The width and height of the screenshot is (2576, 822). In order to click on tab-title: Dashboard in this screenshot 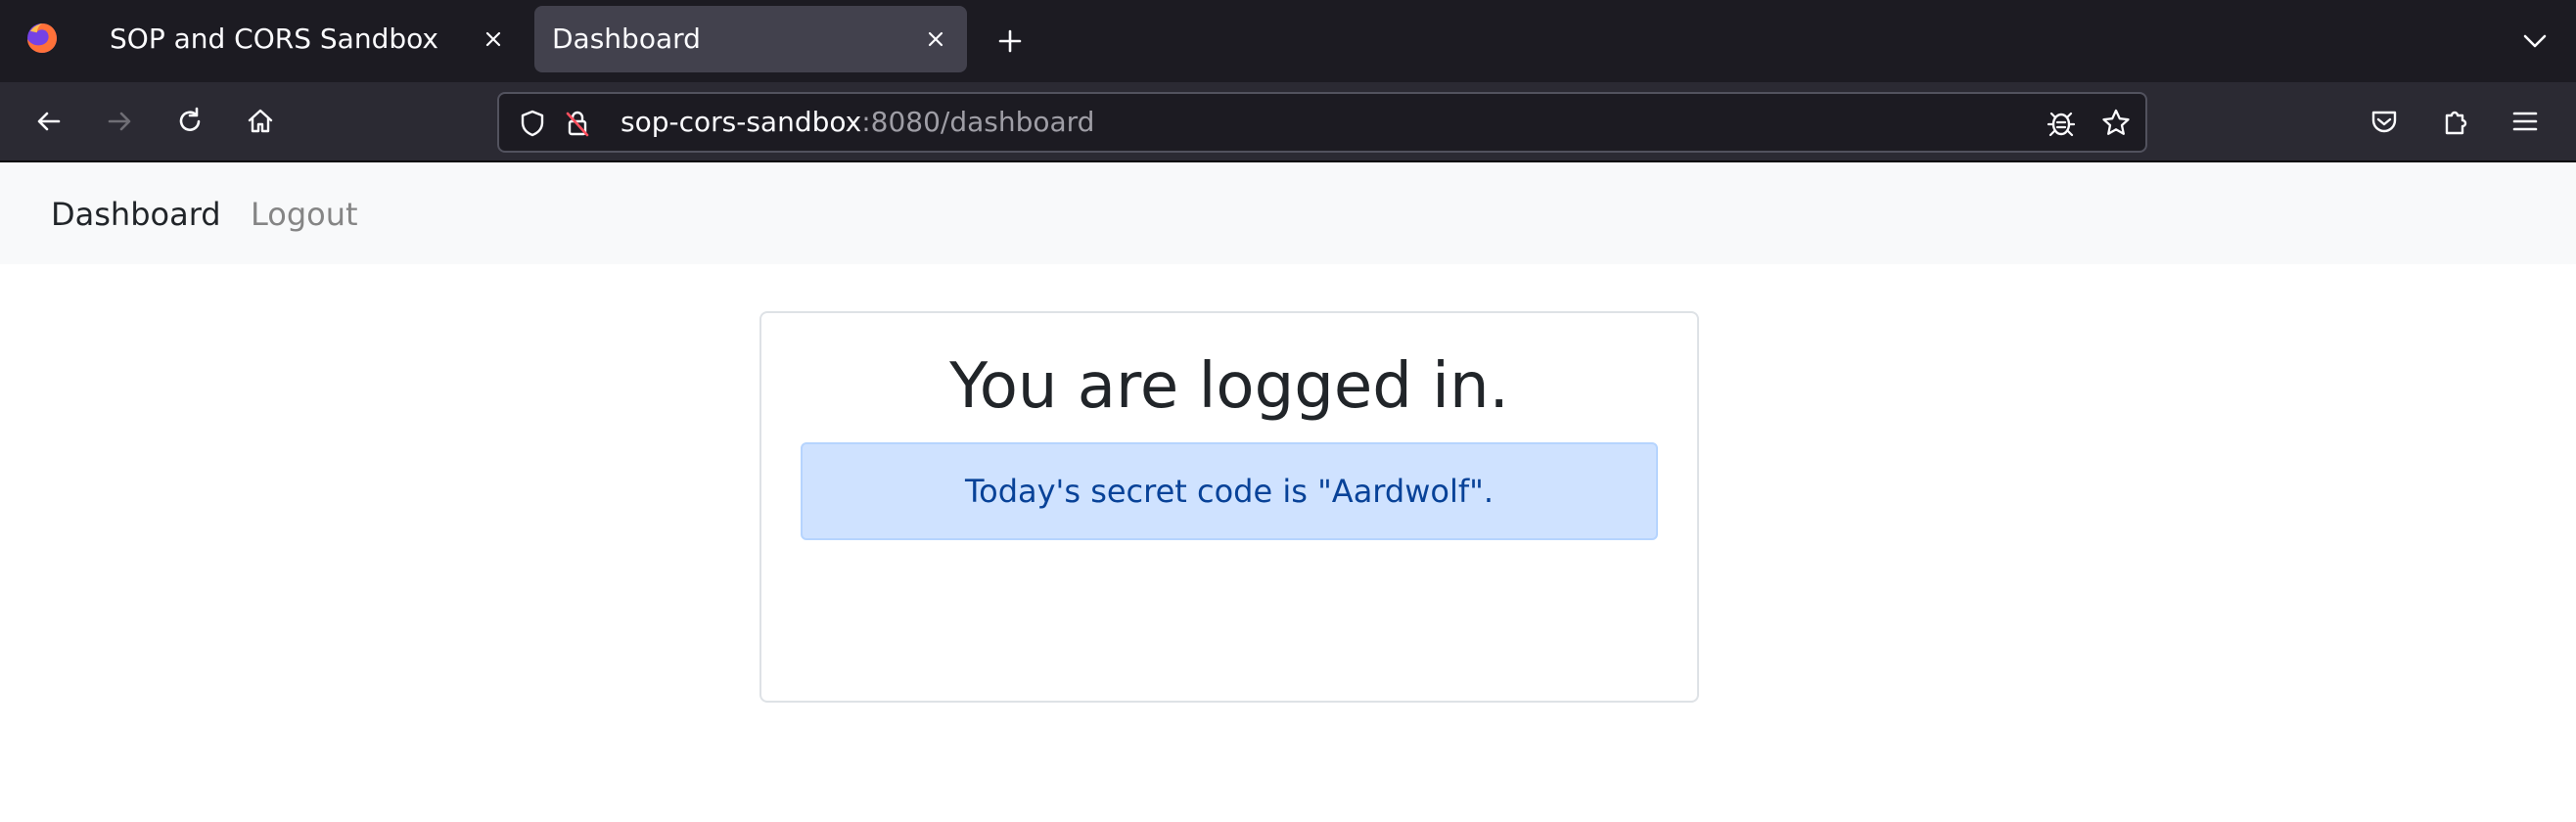, I will do `click(626, 39)`.